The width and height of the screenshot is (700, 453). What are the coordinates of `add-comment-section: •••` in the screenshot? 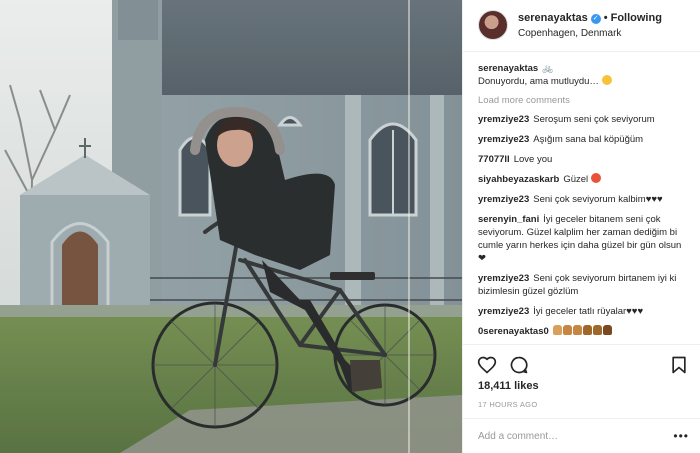 It's located at (581, 435).